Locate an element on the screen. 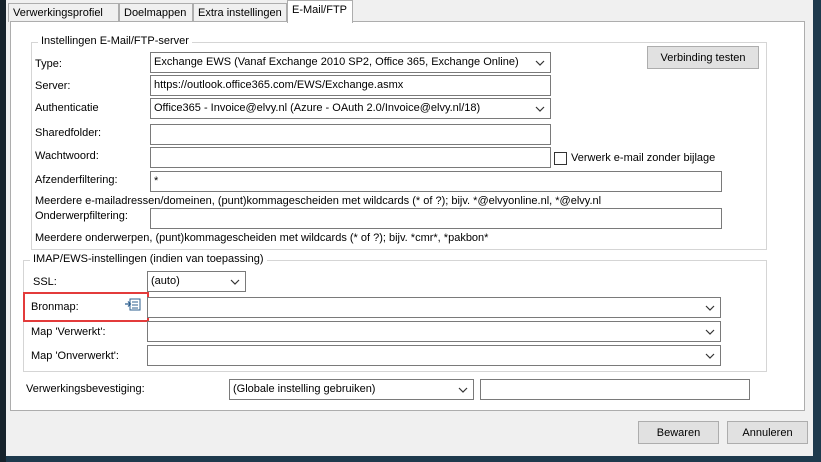 The image size is (821, 462). confirmation-value: (Globale instelling gebruiken) is located at coordinates (304, 389).